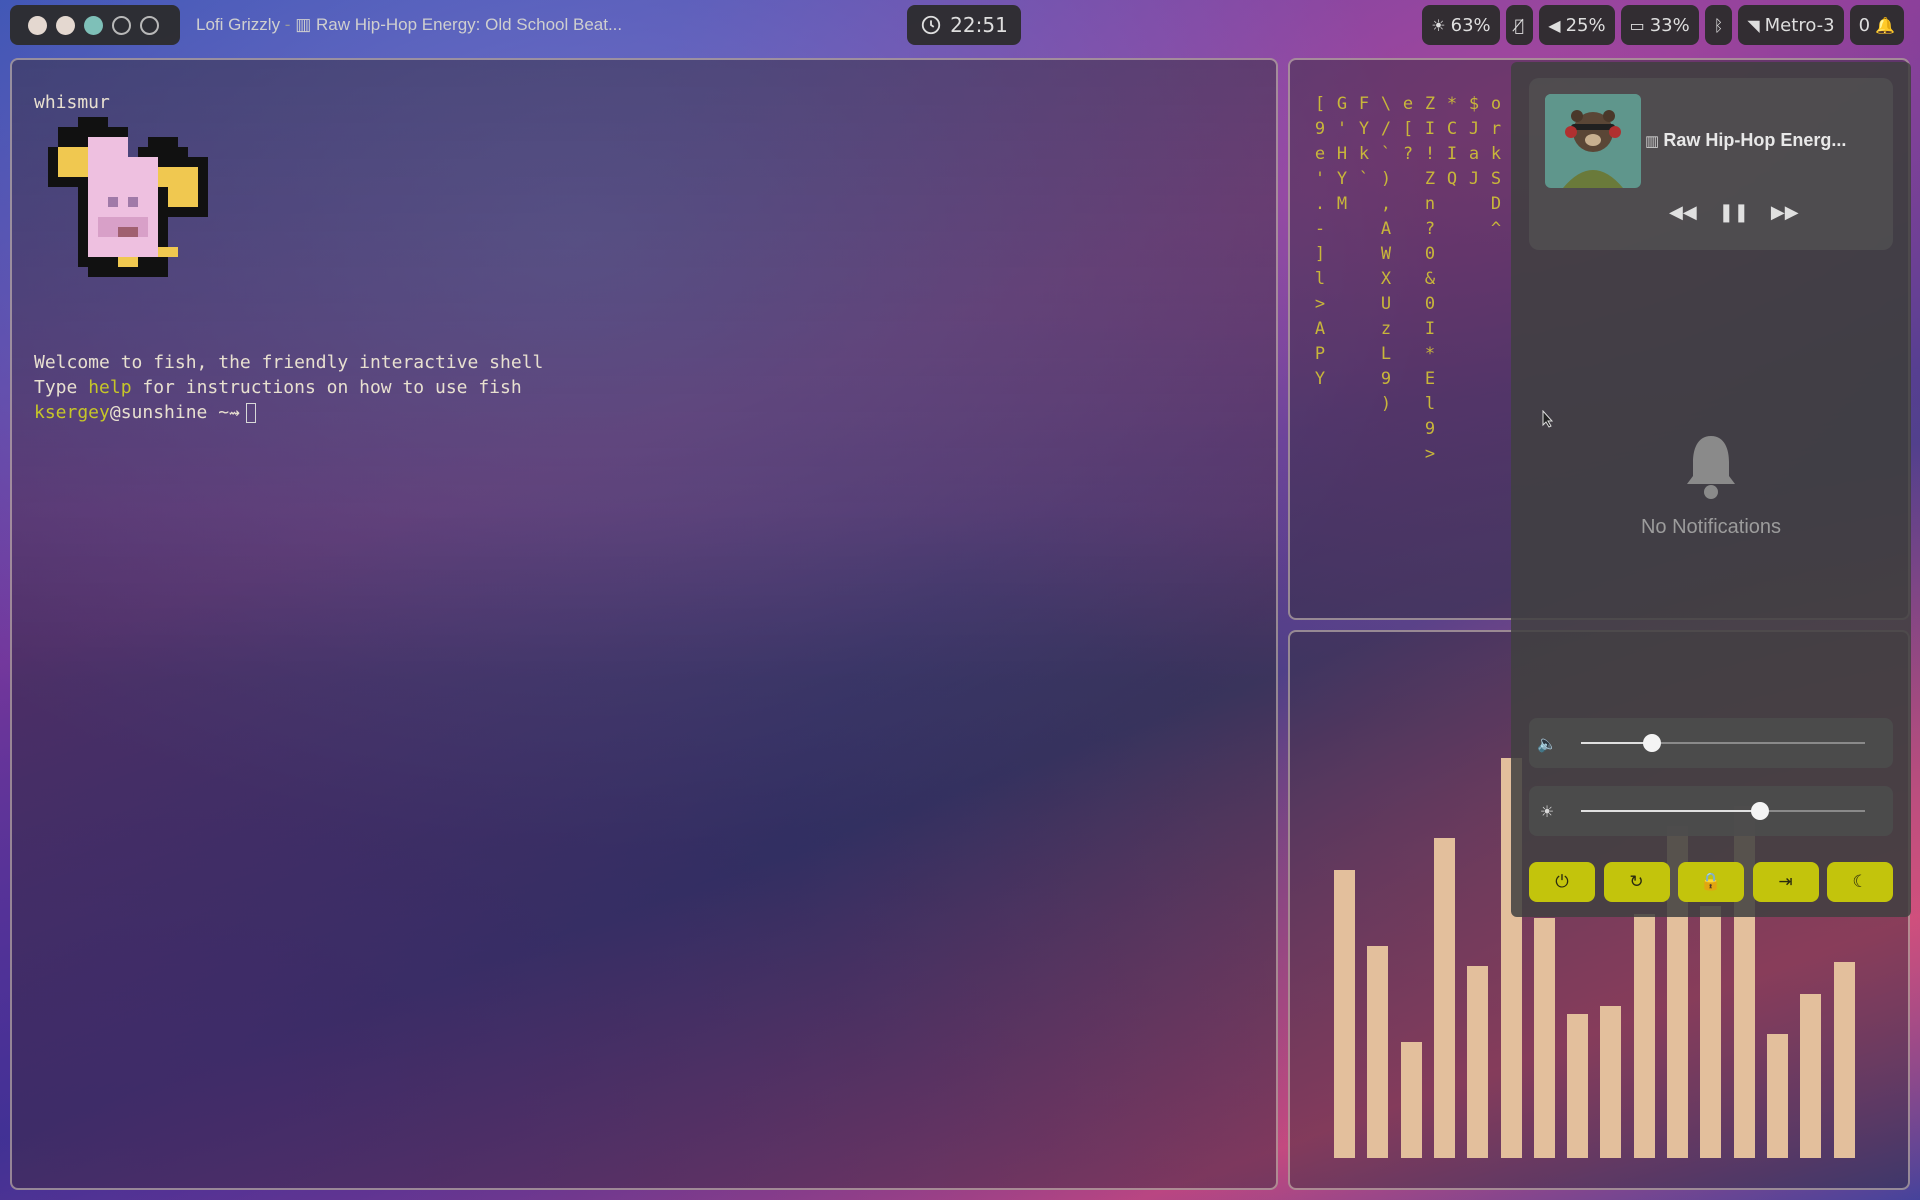 The height and width of the screenshot is (1200, 1920). I want to click on status-area: ☀ 63% 🎙̸ ◀ 25% ▭ 33% ᛒ ◥ Metro-3 0 🔔, so click(1645, 25).